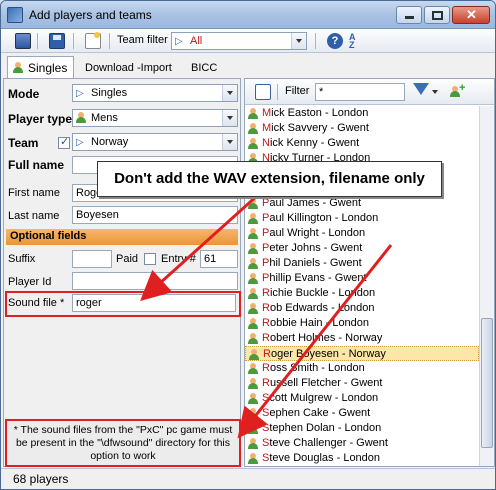 This screenshot has height=490, width=496. I want to click on player-list-item: Scott Mulgrew - London, so click(362, 398).